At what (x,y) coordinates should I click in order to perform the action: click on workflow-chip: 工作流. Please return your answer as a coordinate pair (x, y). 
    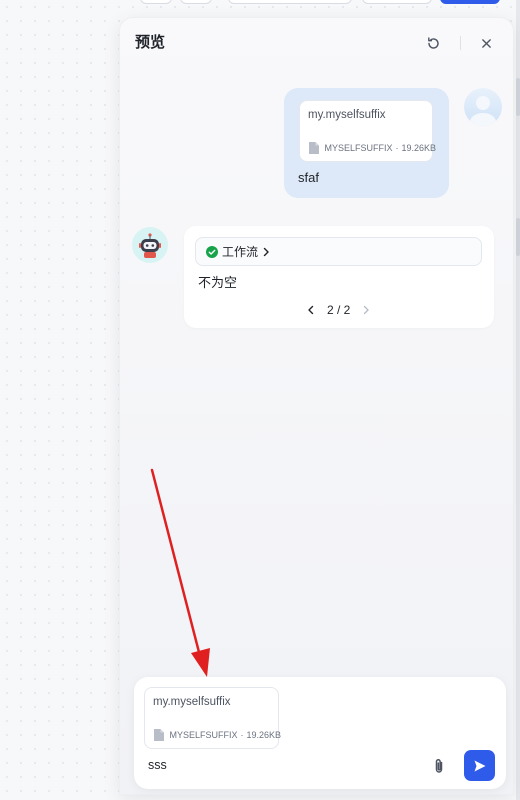
    Looking at the image, I should click on (338, 251).